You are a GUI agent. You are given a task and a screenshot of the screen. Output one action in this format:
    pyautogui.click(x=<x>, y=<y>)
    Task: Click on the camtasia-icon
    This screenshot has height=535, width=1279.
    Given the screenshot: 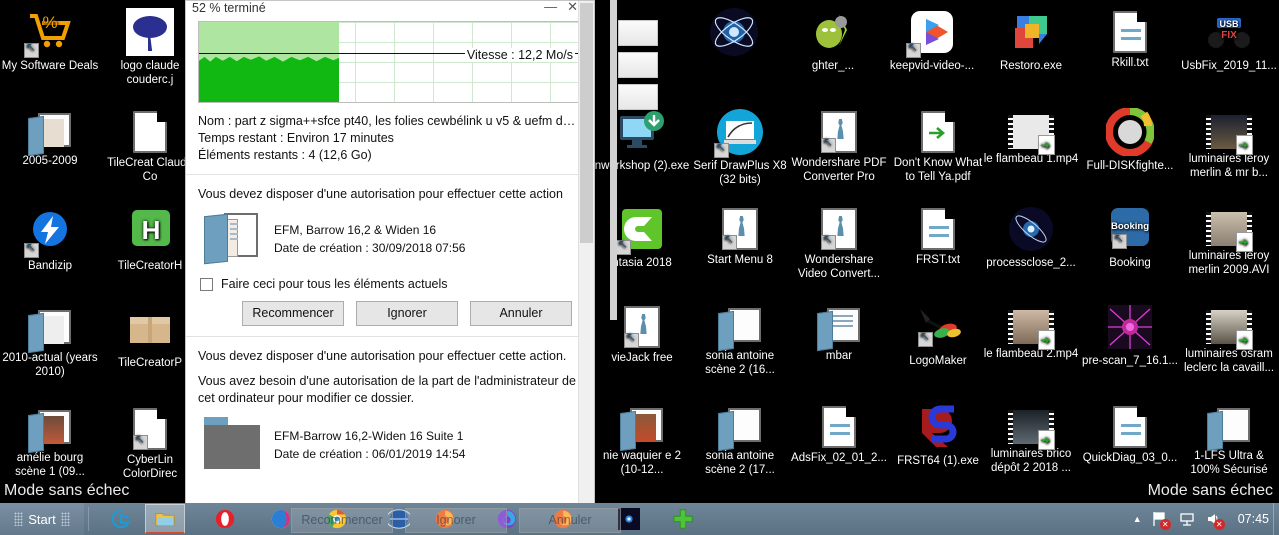 What is the action you would take?
    pyautogui.click(x=641, y=230)
    